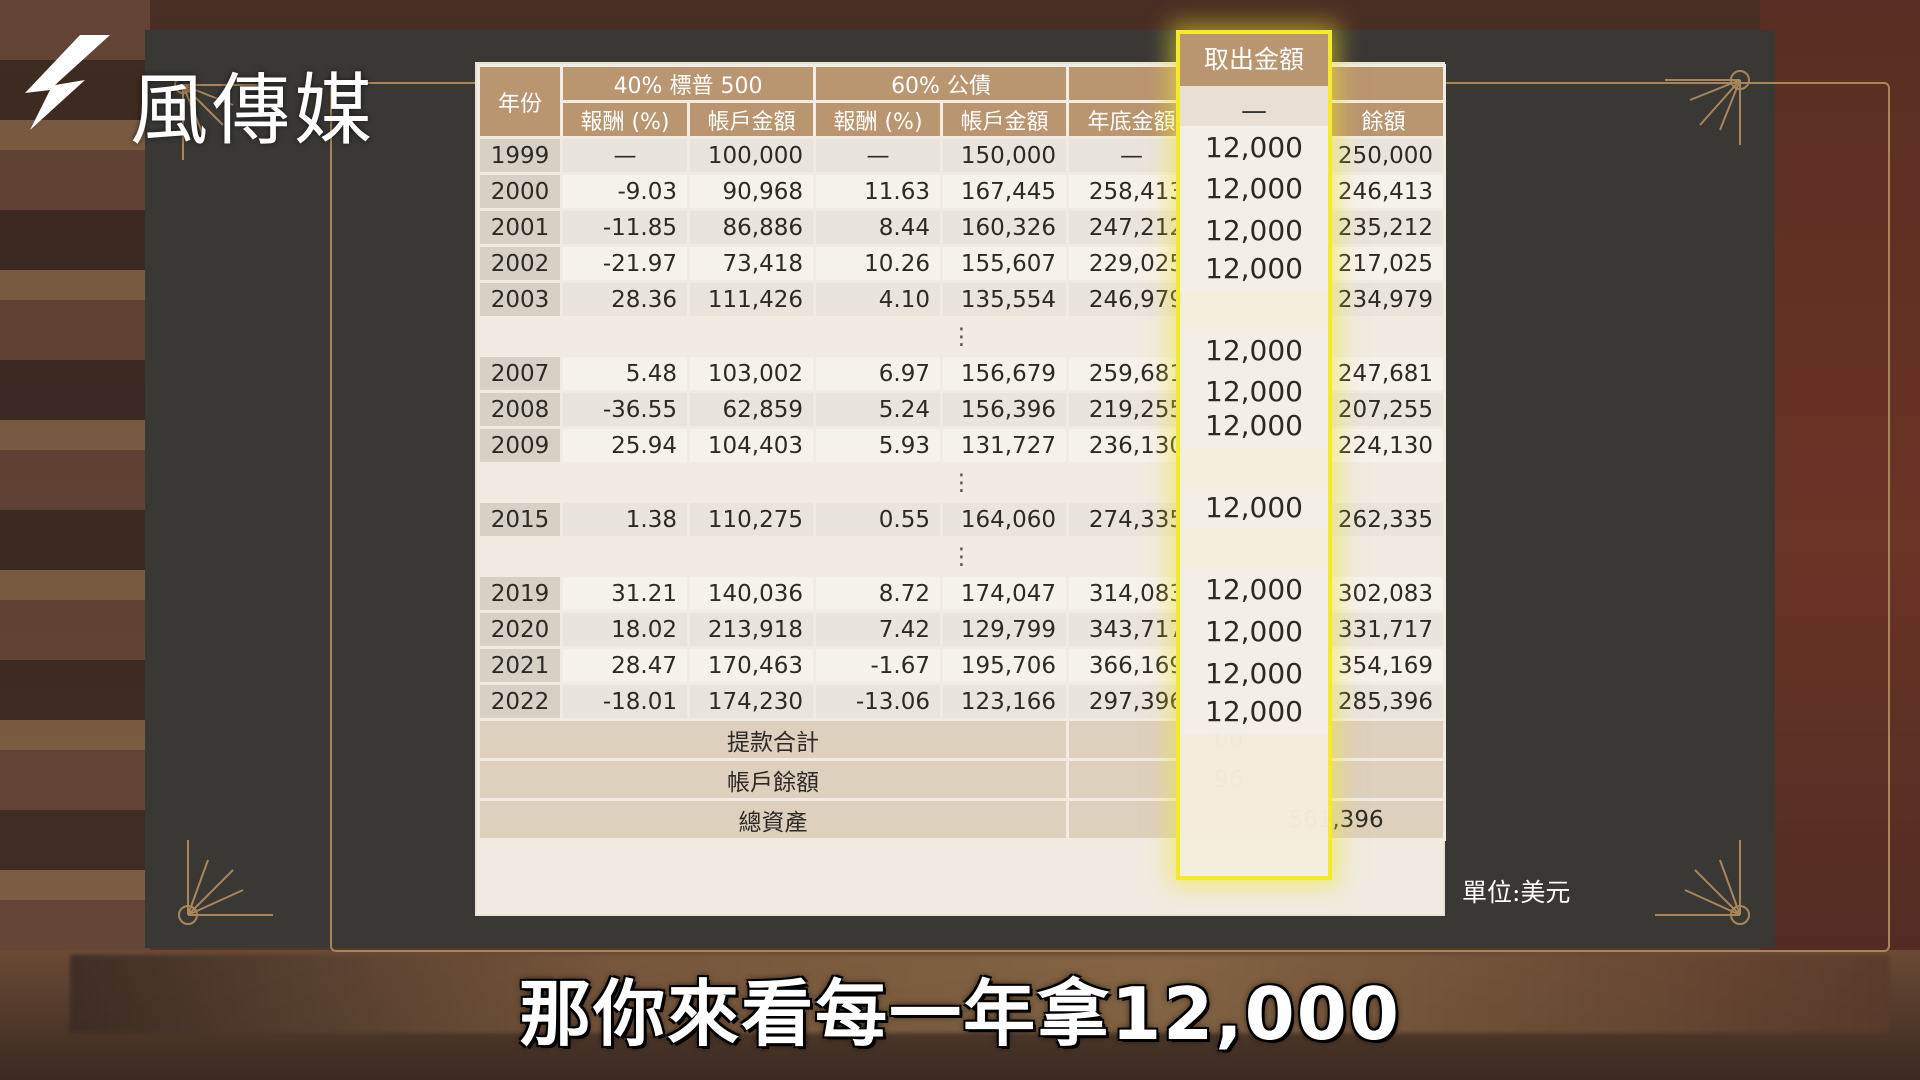 Image resolution: width=1920 pixels, height=1080 pixels. I want to click on cell-balance: 354,169, so click(1384, 665).